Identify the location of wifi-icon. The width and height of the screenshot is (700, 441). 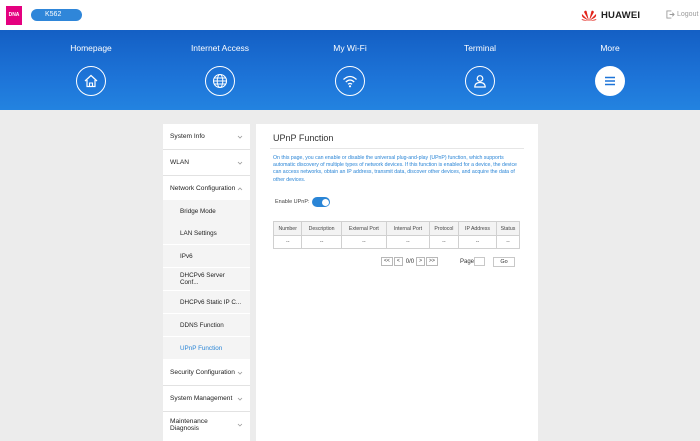
(350, 81).